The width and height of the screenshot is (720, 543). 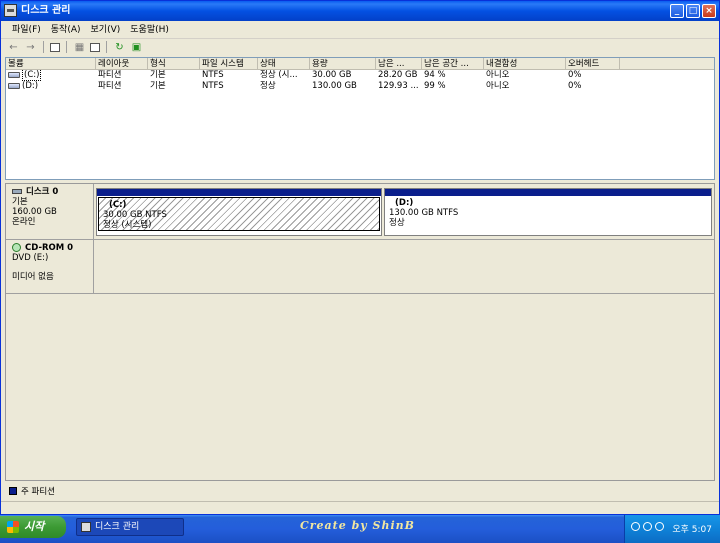 What do you see at coordinates (397, 223) in the screenshot?
I see `partition-status: 정상` at bounding box center [397, 223].